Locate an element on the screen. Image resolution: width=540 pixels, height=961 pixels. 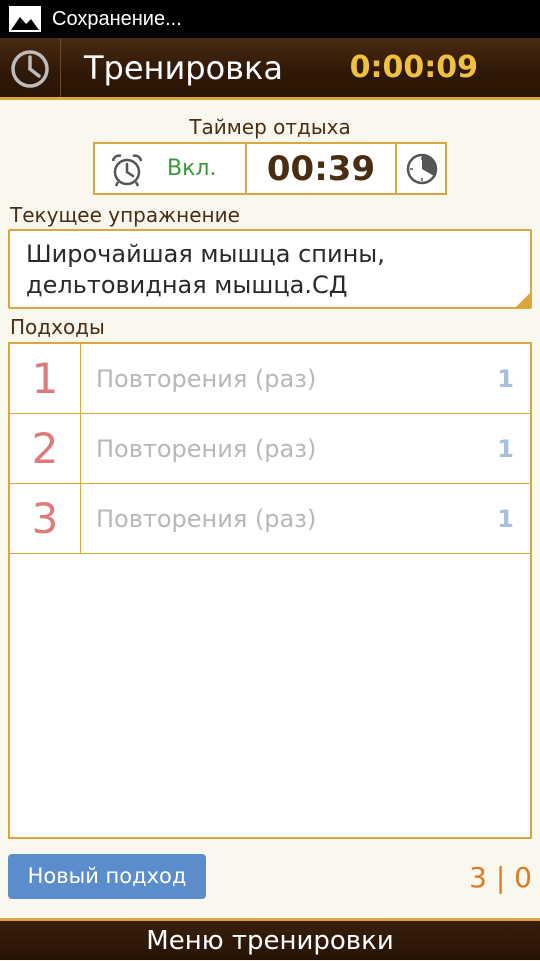
set-row: 1 Повторения (раз) 1 is located at coordinates (270, 379).